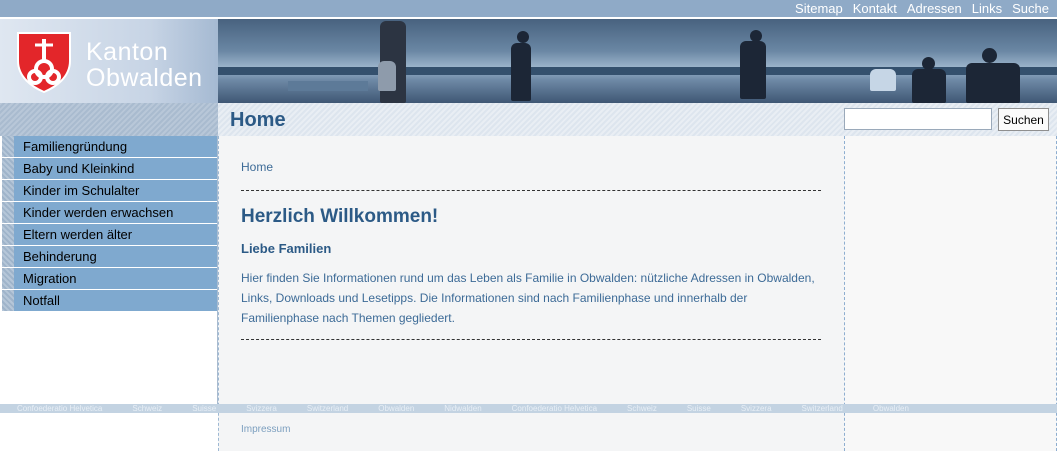 This screenshot has width=1057, height=451. I want to click on sidebar-item-label: Baby und Kleinkind, so click(79, 168).